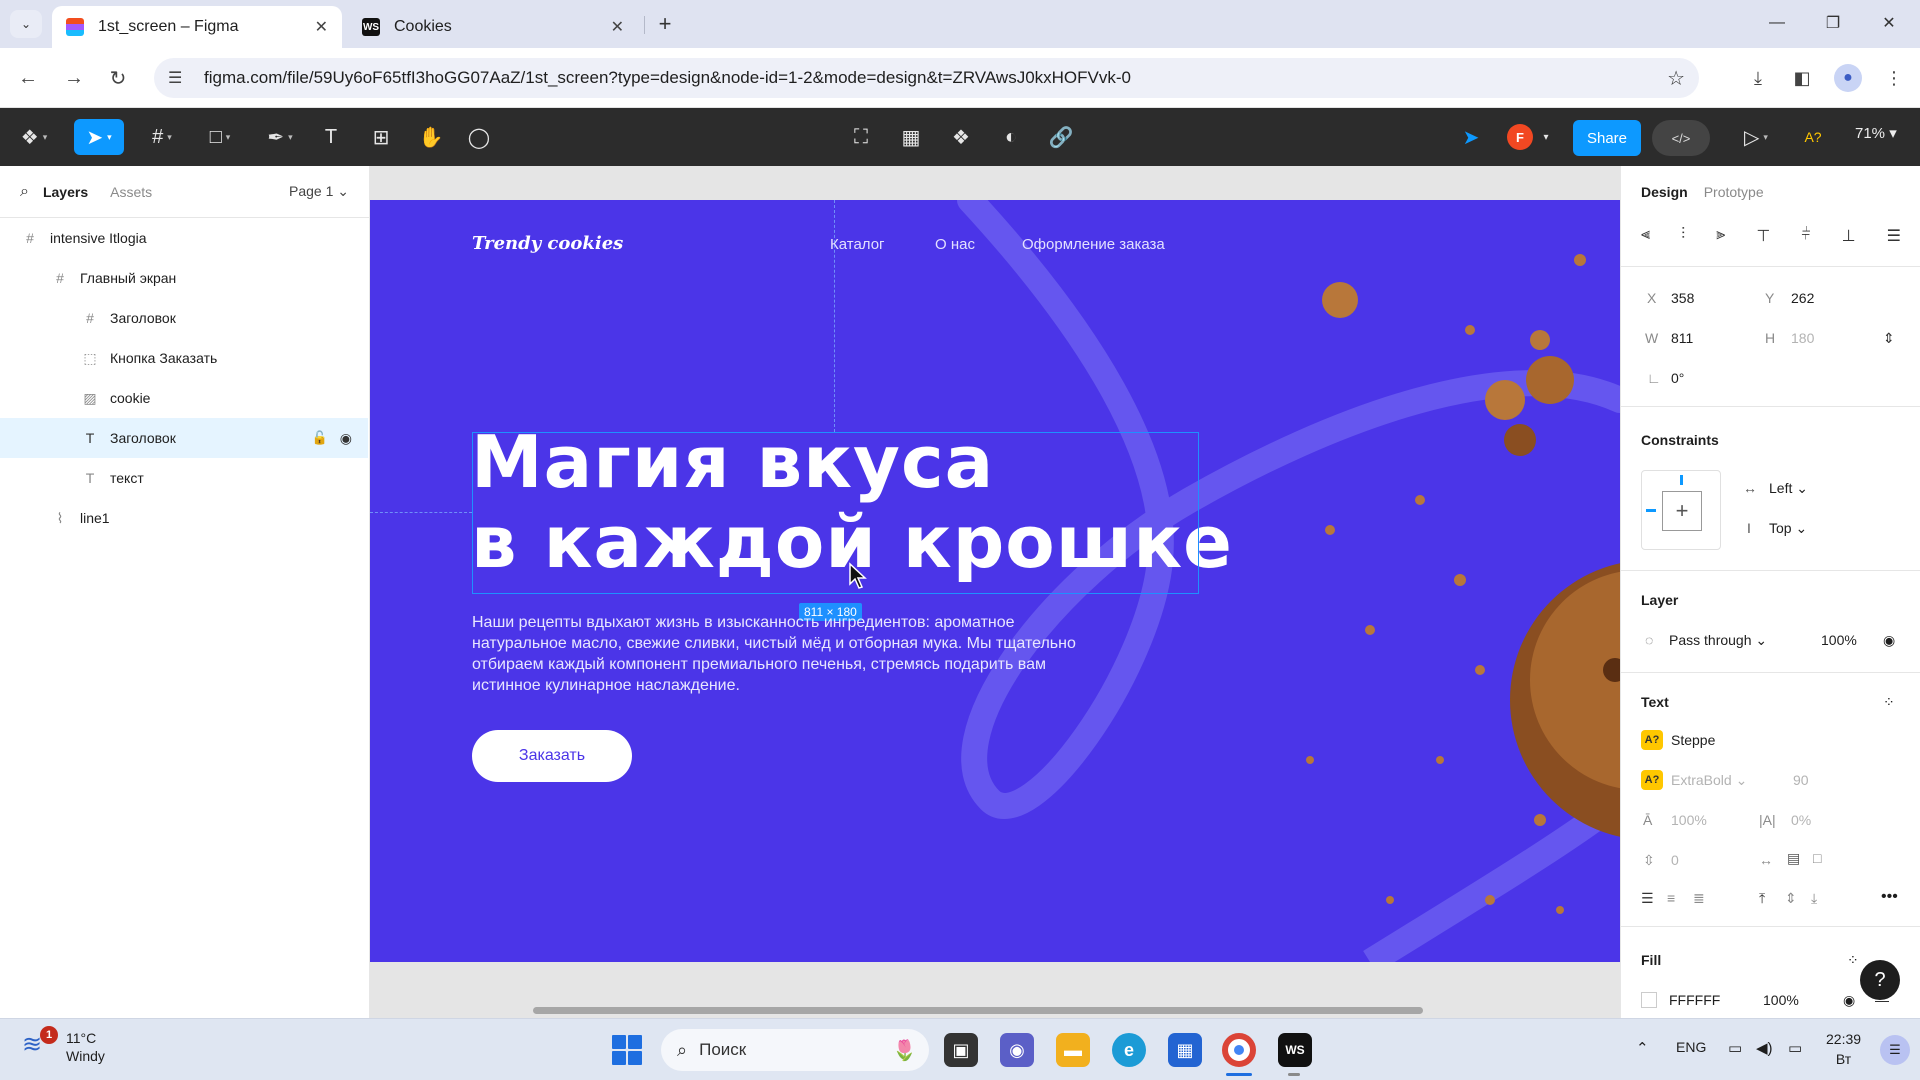 The image size is (1920, 1080). What do you see at coordinates (26, 24) in the screenshot?
I see `tab-search-button: ⌄` at bounding box center [26, 24].